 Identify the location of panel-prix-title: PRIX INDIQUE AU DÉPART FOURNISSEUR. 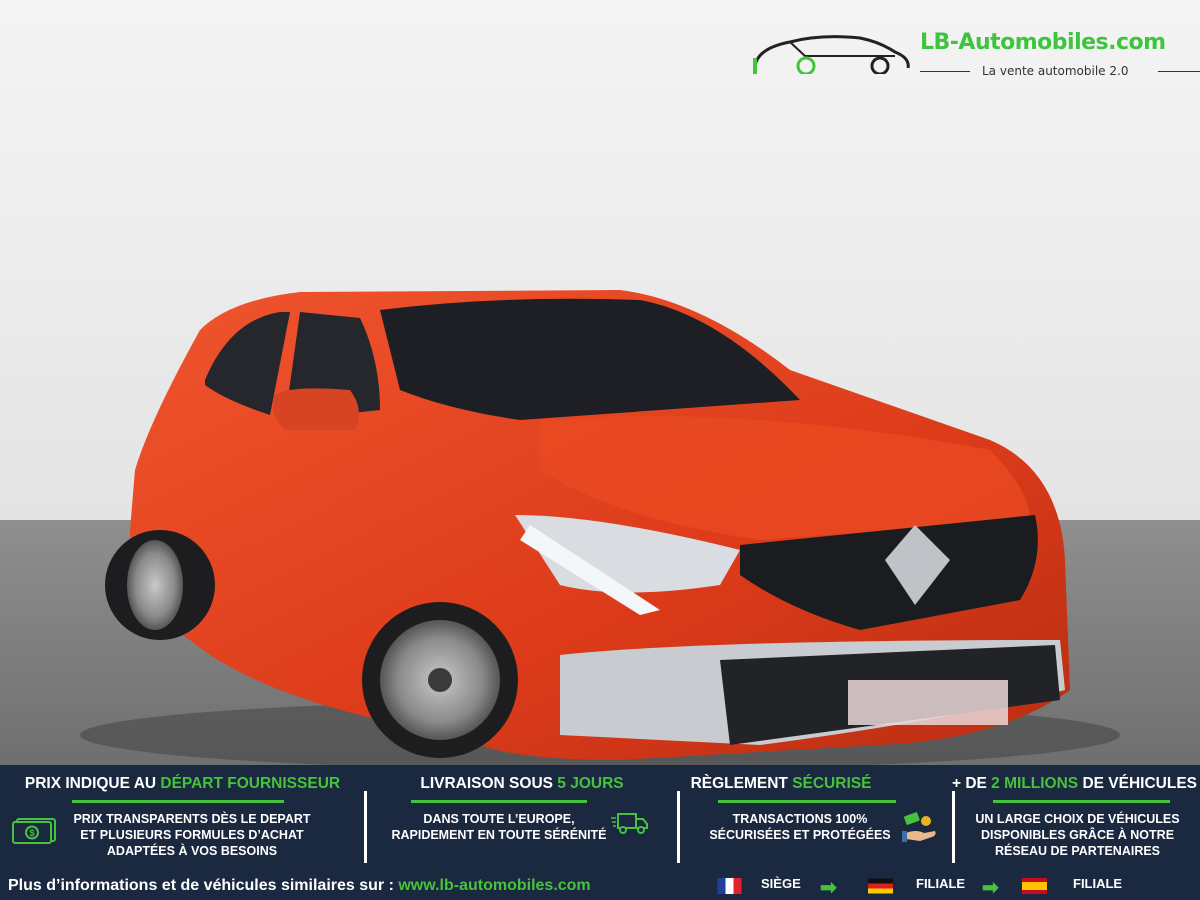
(182, 783).